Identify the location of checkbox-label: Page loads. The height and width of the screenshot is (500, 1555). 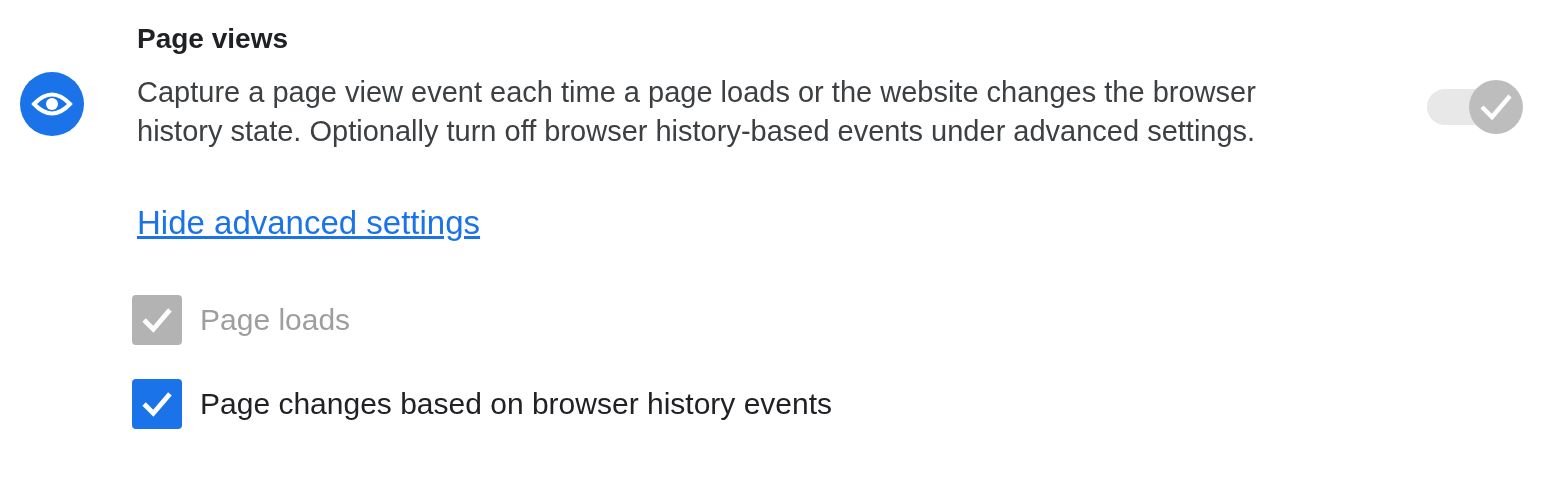
(275, 320).